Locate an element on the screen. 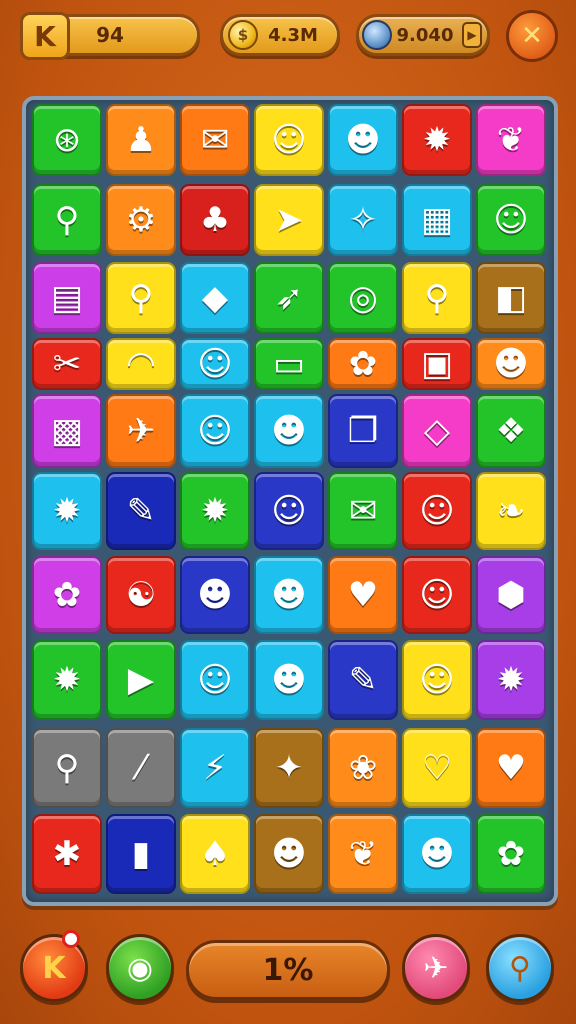  drop-icon: ♠ is located at coordinates (215, 854).